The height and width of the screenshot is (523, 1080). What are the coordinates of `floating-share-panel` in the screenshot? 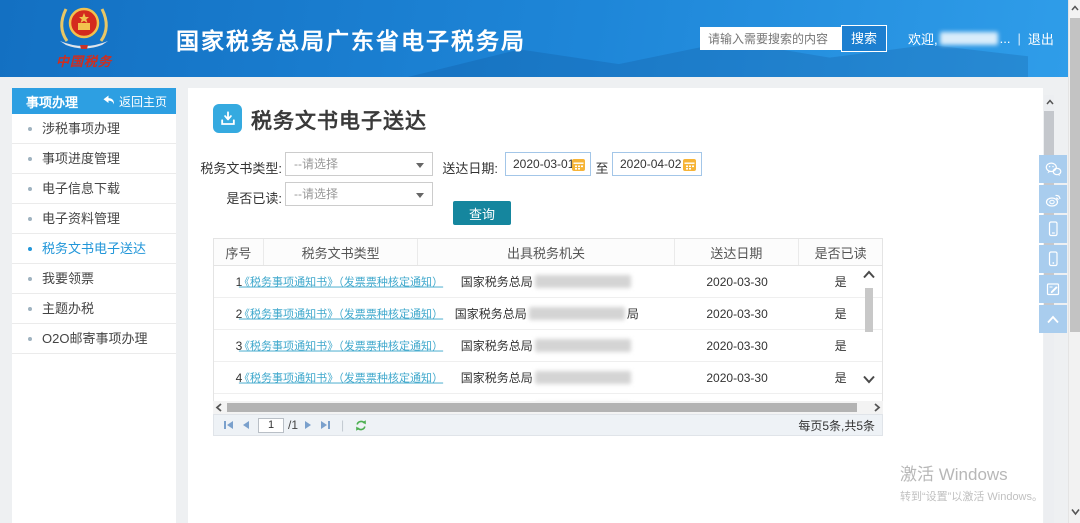 It's located at (1053, 245).